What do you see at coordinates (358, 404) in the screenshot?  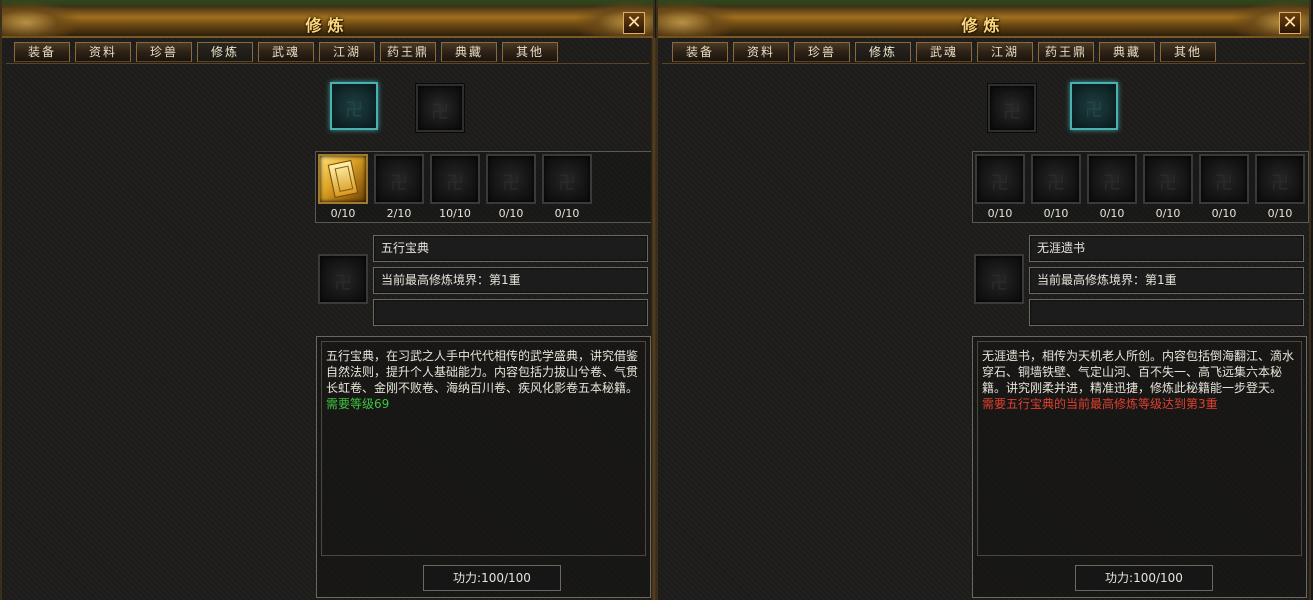 I see `requirement-text: 需要等级69` at bounding box center [358, 404].